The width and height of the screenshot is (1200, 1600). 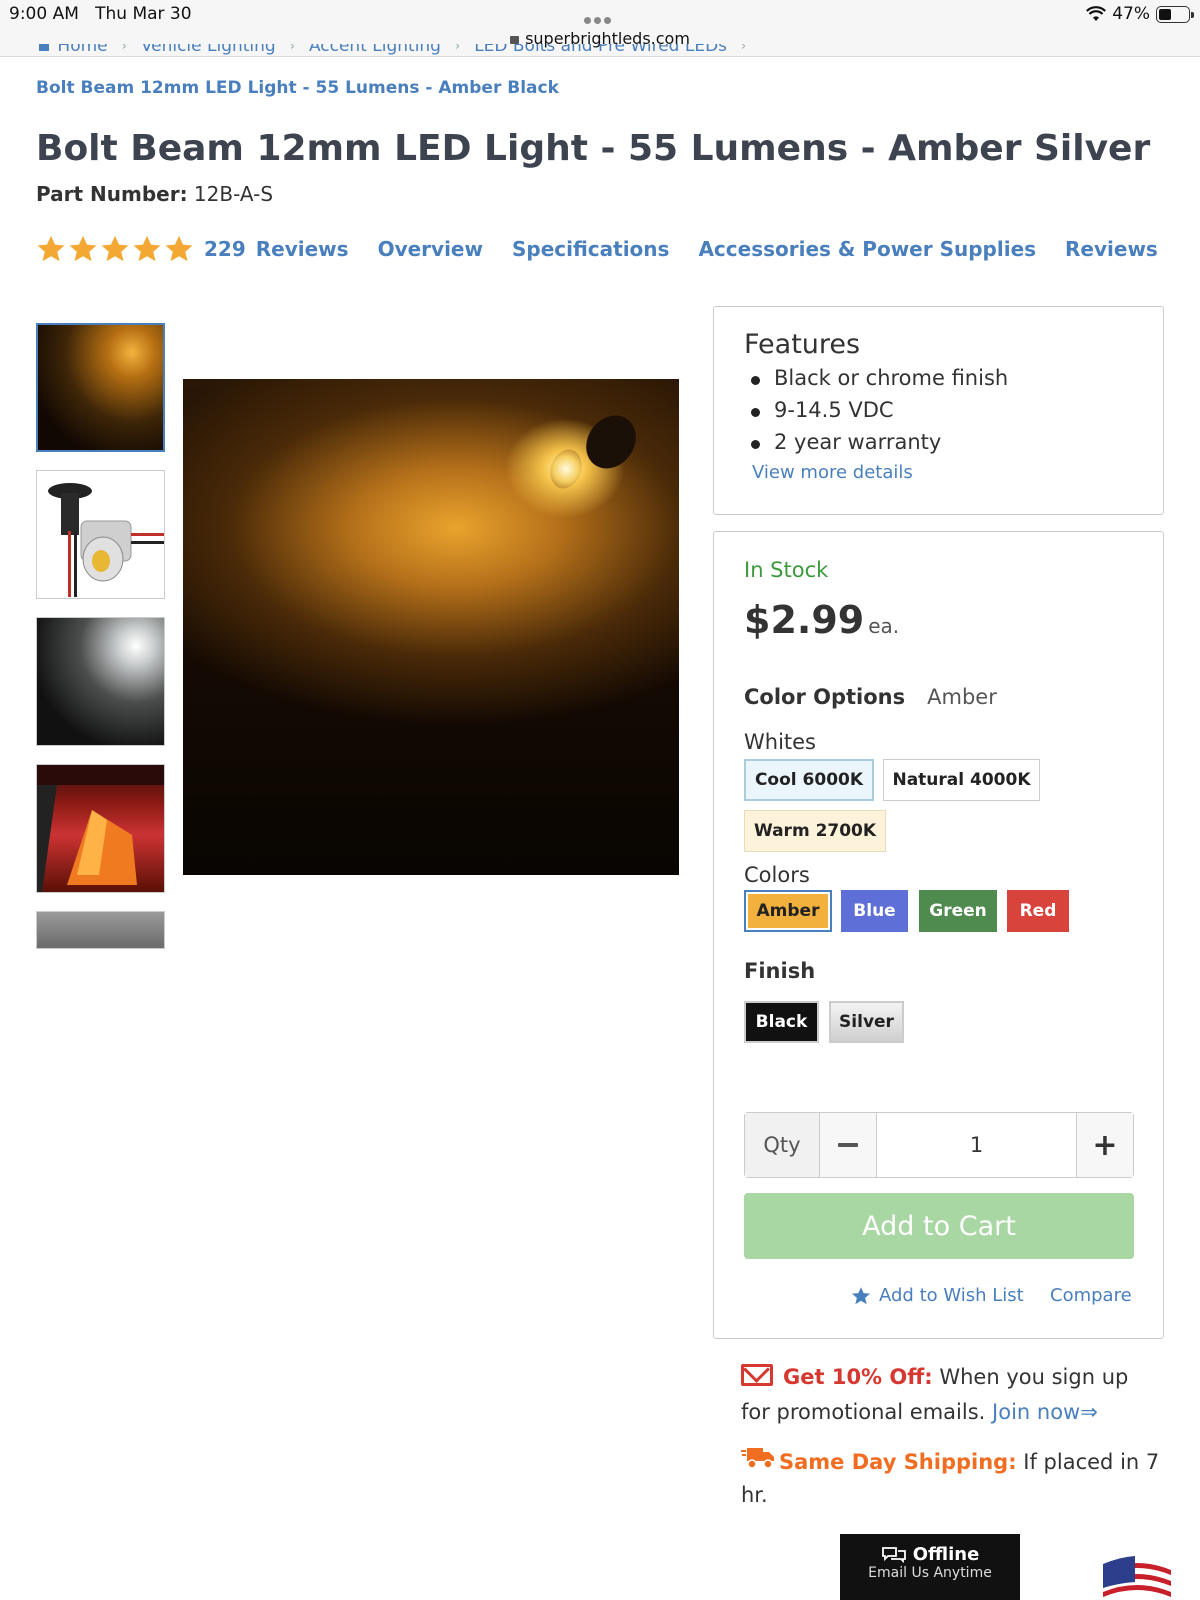 What do you see at coordinates (44, 47) in the screenshot?
I see `home-icon` at bounding box center [44, 47].